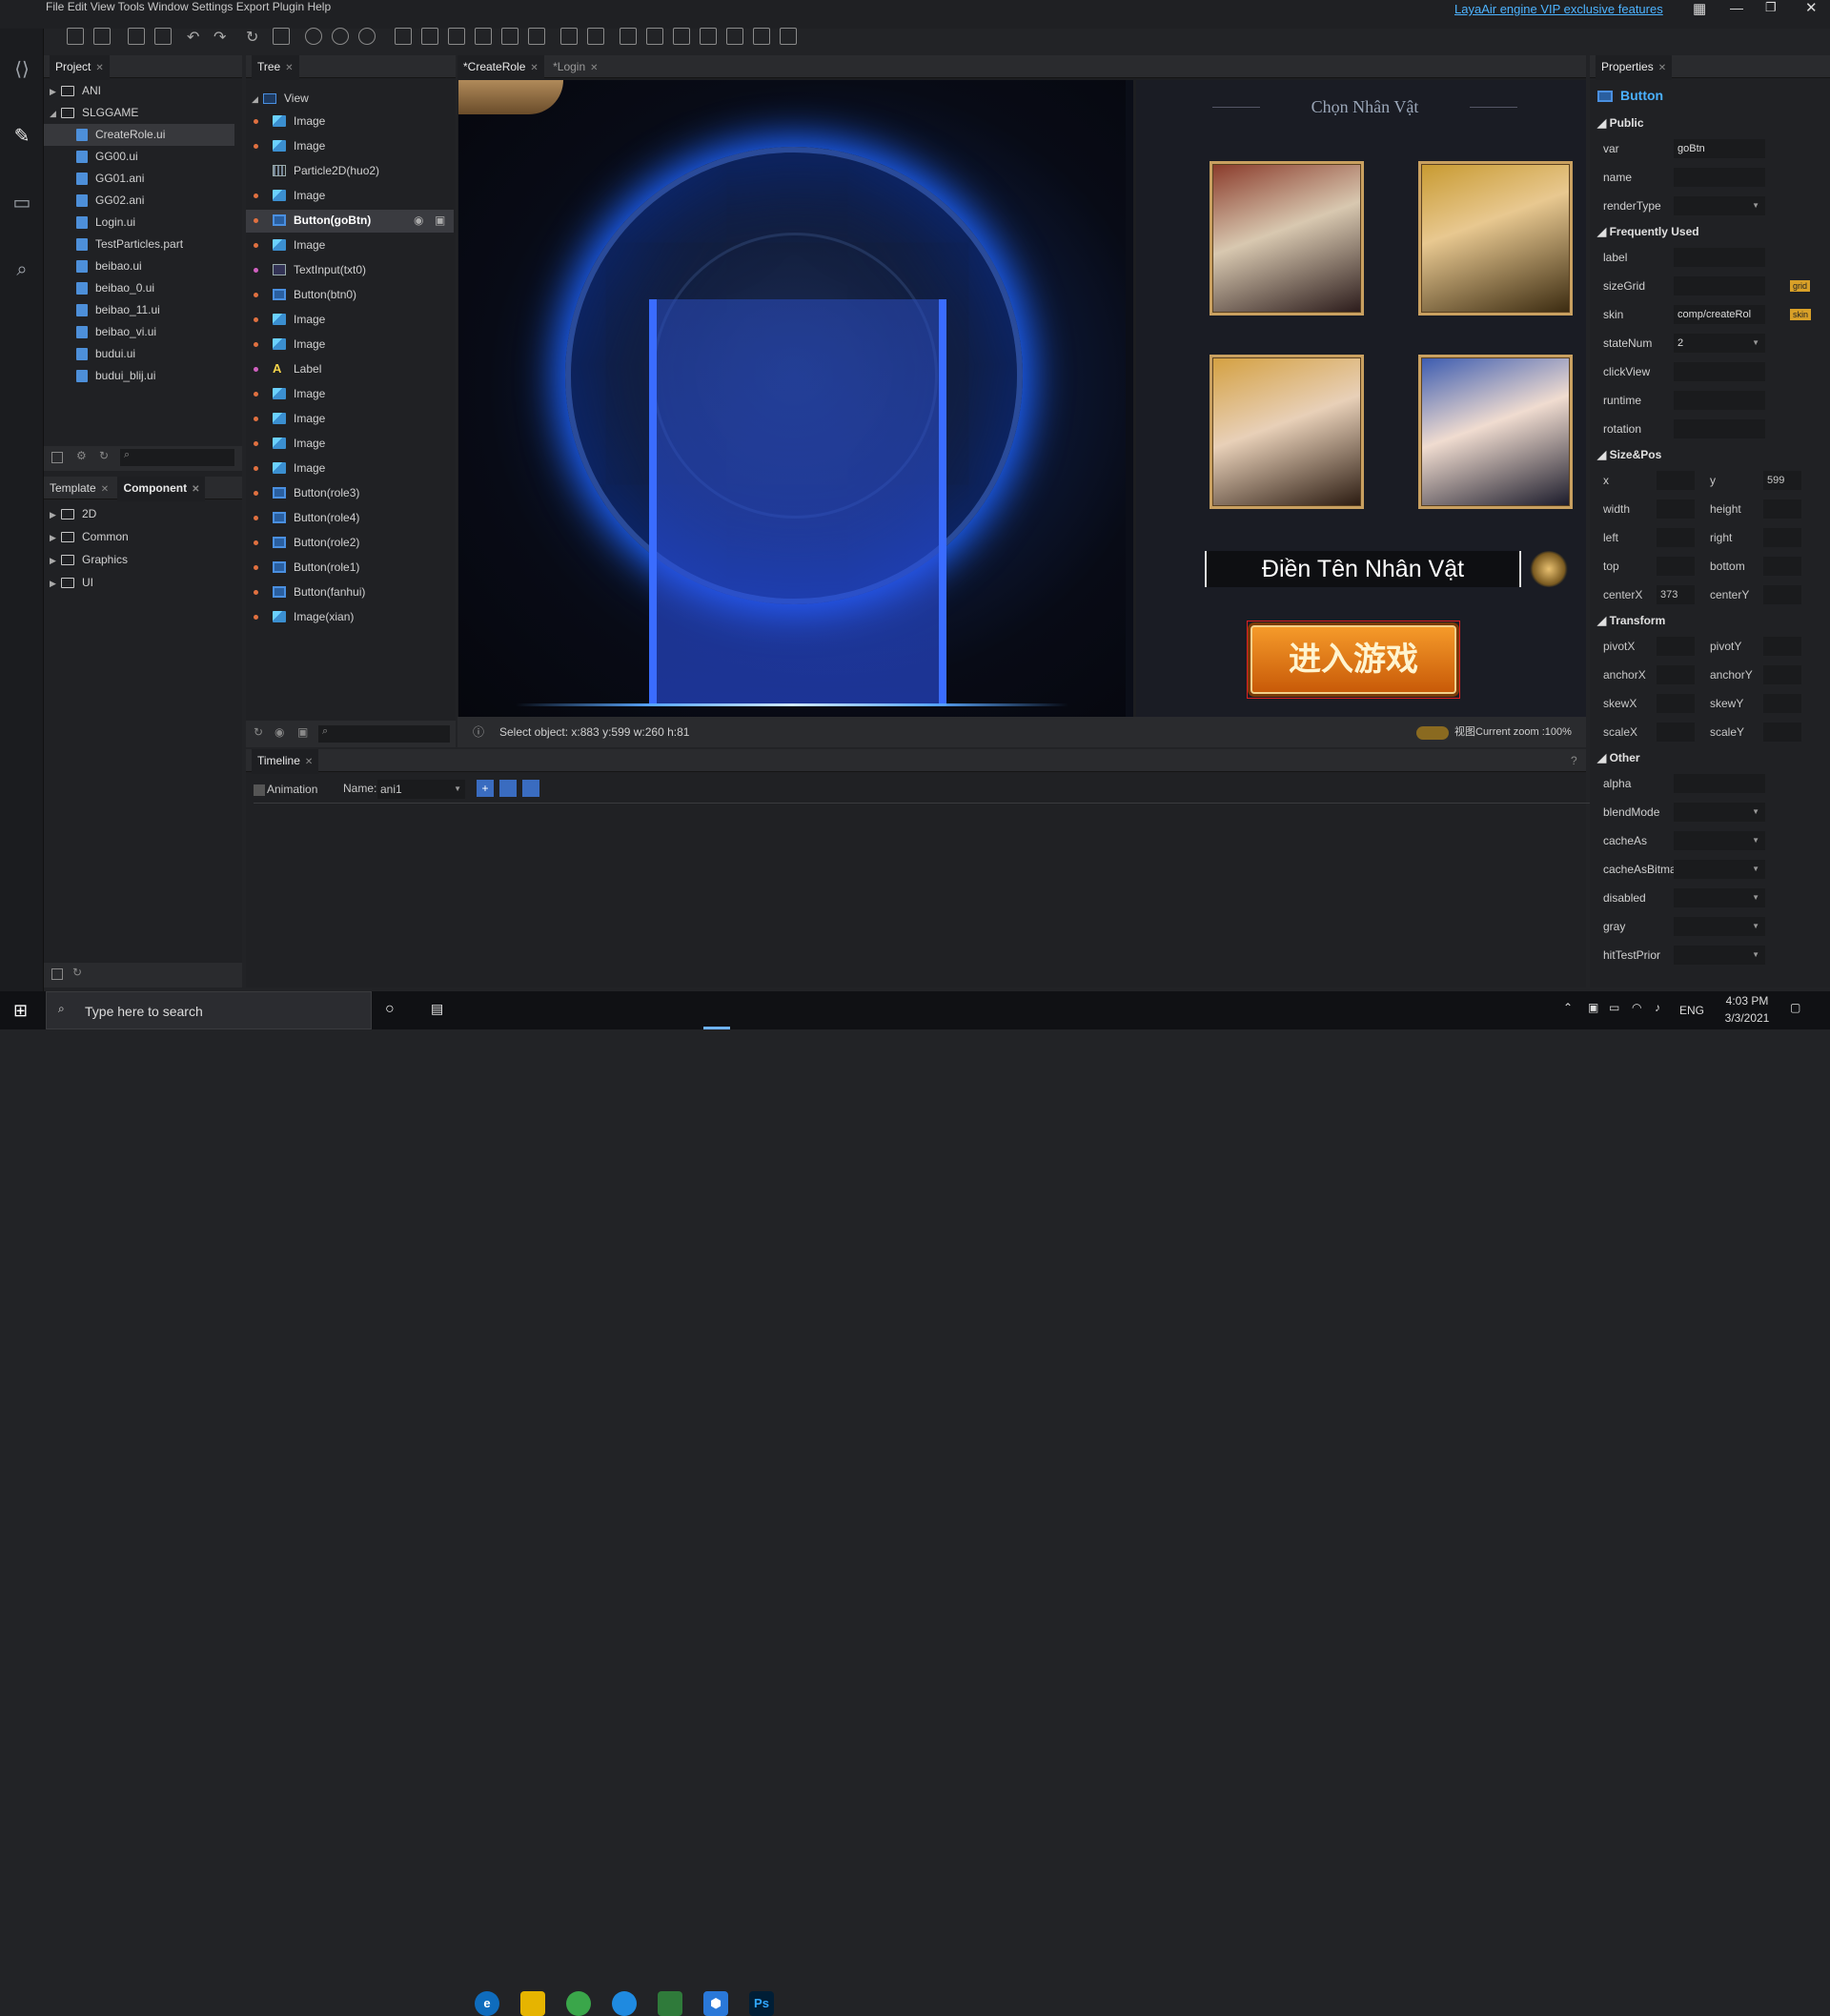 The width and height of the screenshot is (1830, 2016). What do you see at coordinates (303, 732) in the screenshot?
I see `lock-icon: ▣` at bounding box center [303, 732].